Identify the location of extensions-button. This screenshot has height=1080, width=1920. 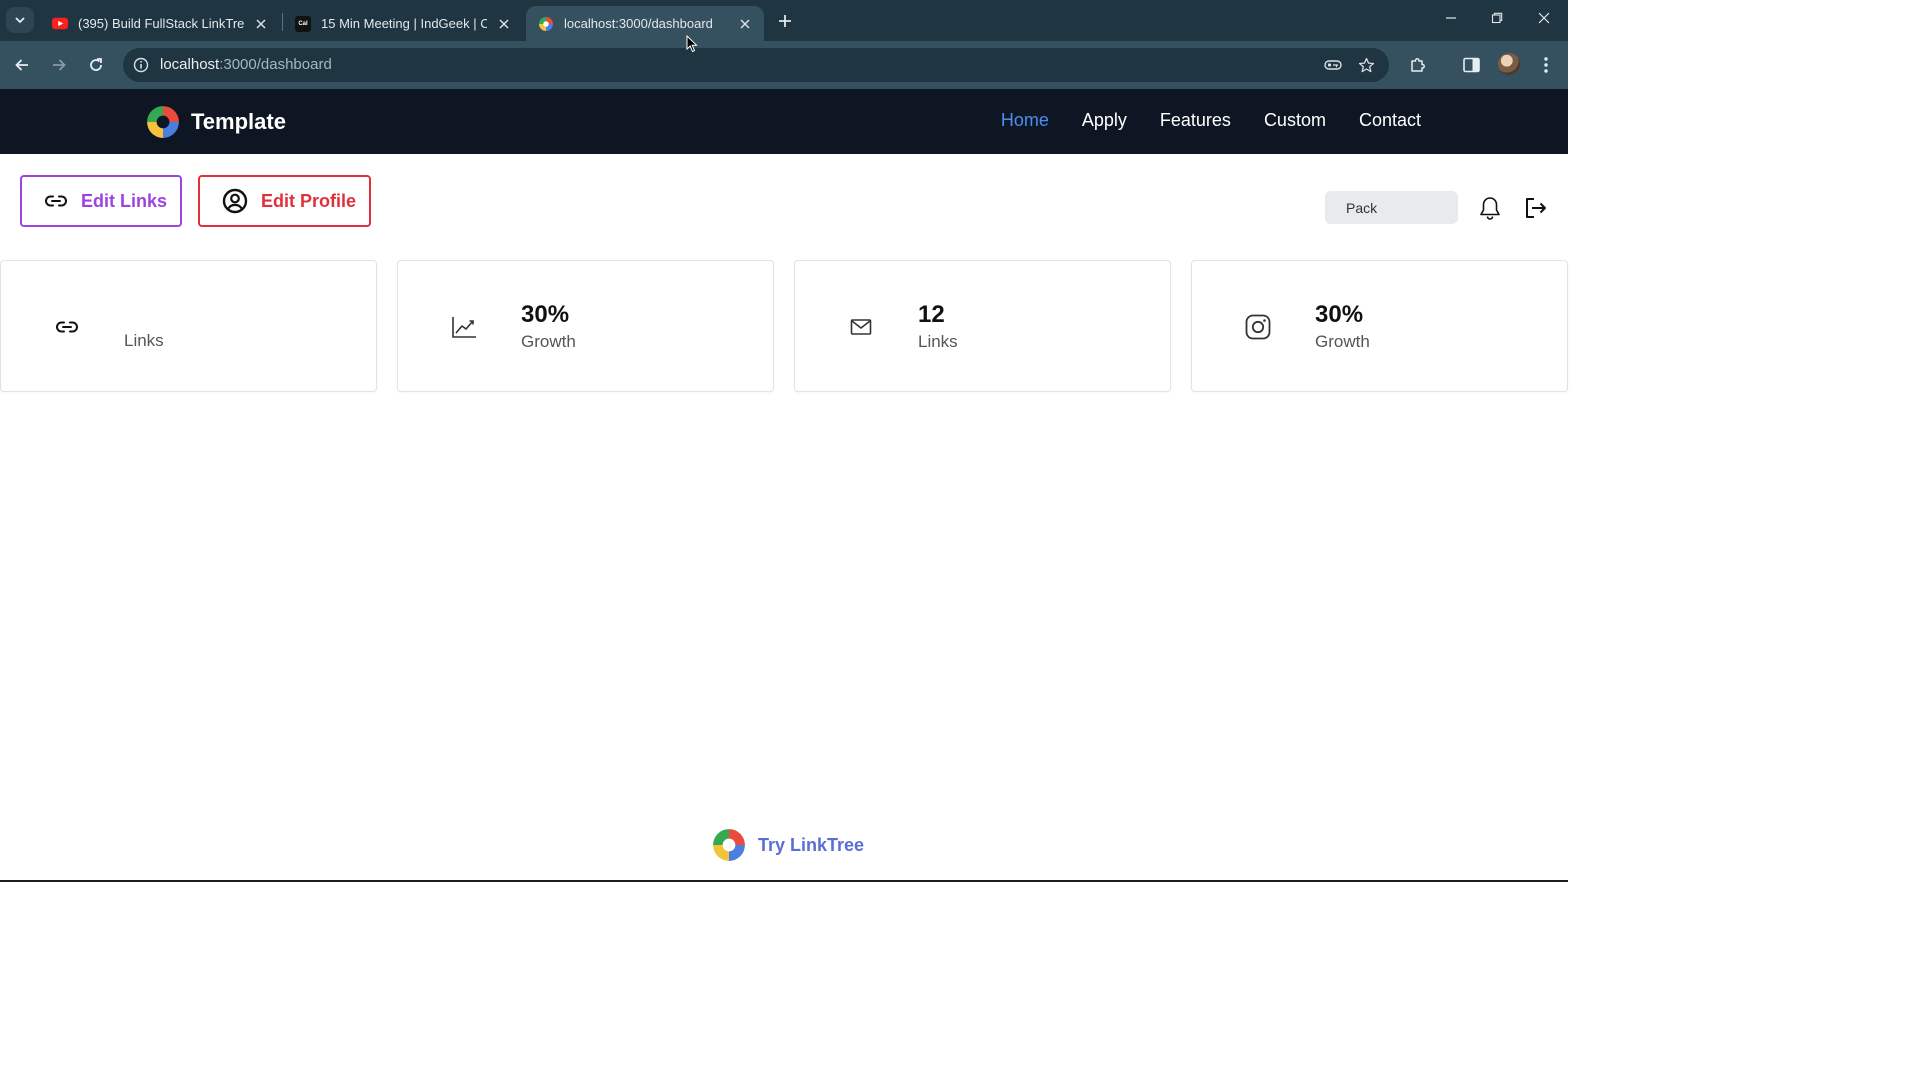
(1418, 65).